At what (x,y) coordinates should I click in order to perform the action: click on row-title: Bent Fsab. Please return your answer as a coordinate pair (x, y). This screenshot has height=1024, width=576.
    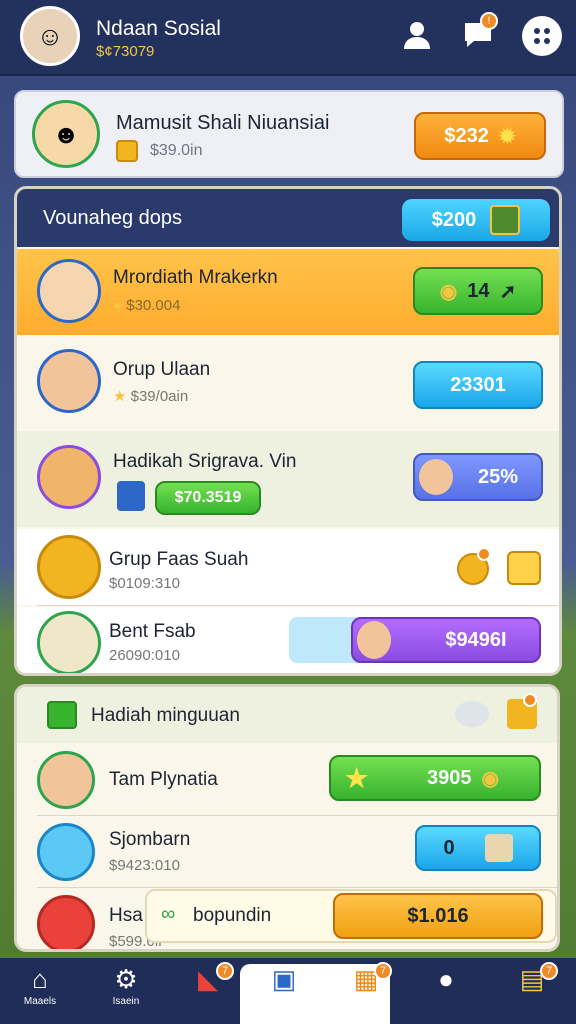
    Looking at the image, I should click on (152, 631).